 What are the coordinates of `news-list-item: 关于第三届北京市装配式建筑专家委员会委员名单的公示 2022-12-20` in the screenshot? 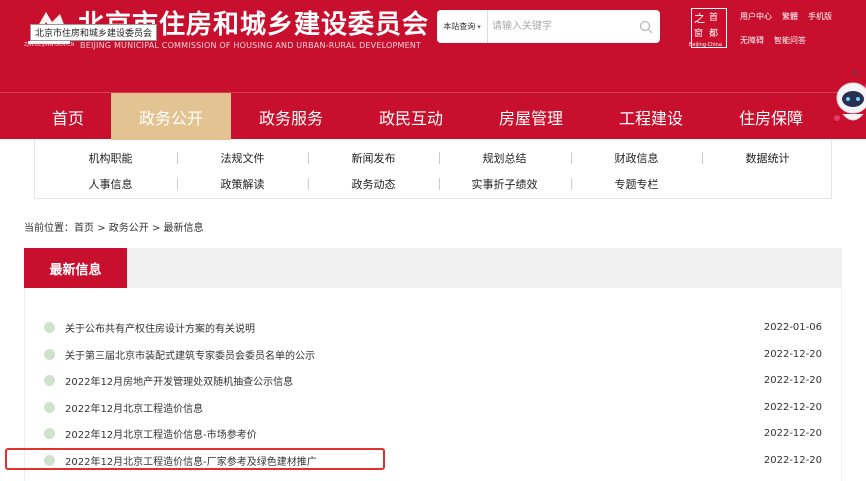 It's located at (433, 354).